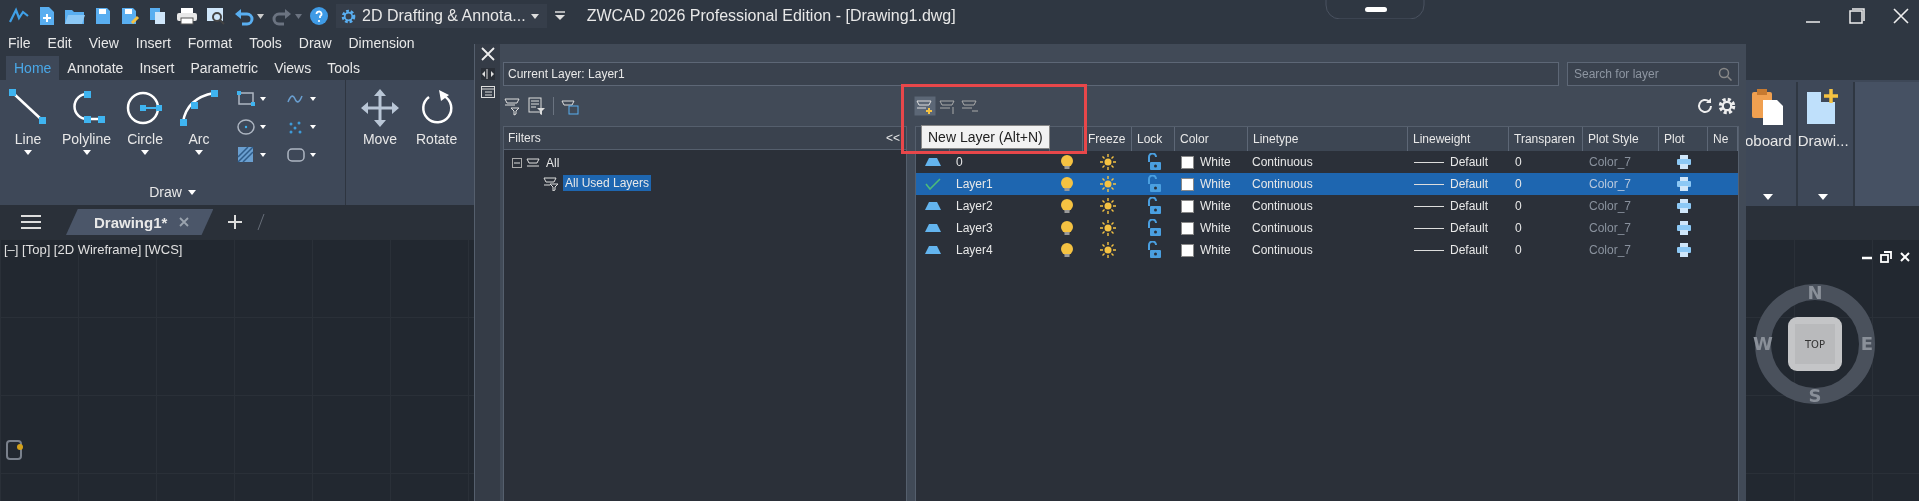  What do you see at coordinates (252, 99) in the screenshot?
I see `rectangle-icon` at bounding box center [252, 99].